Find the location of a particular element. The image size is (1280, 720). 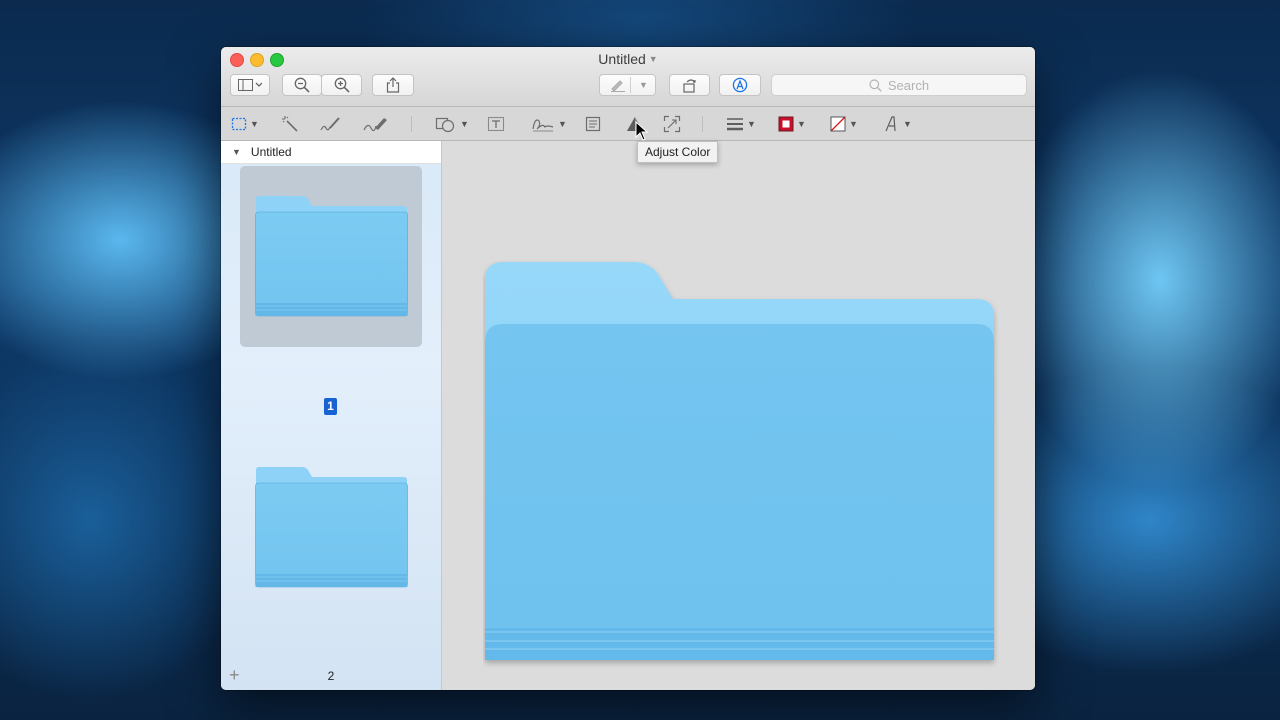

window-title-text: Untitled is located at coordinates (622, 59).